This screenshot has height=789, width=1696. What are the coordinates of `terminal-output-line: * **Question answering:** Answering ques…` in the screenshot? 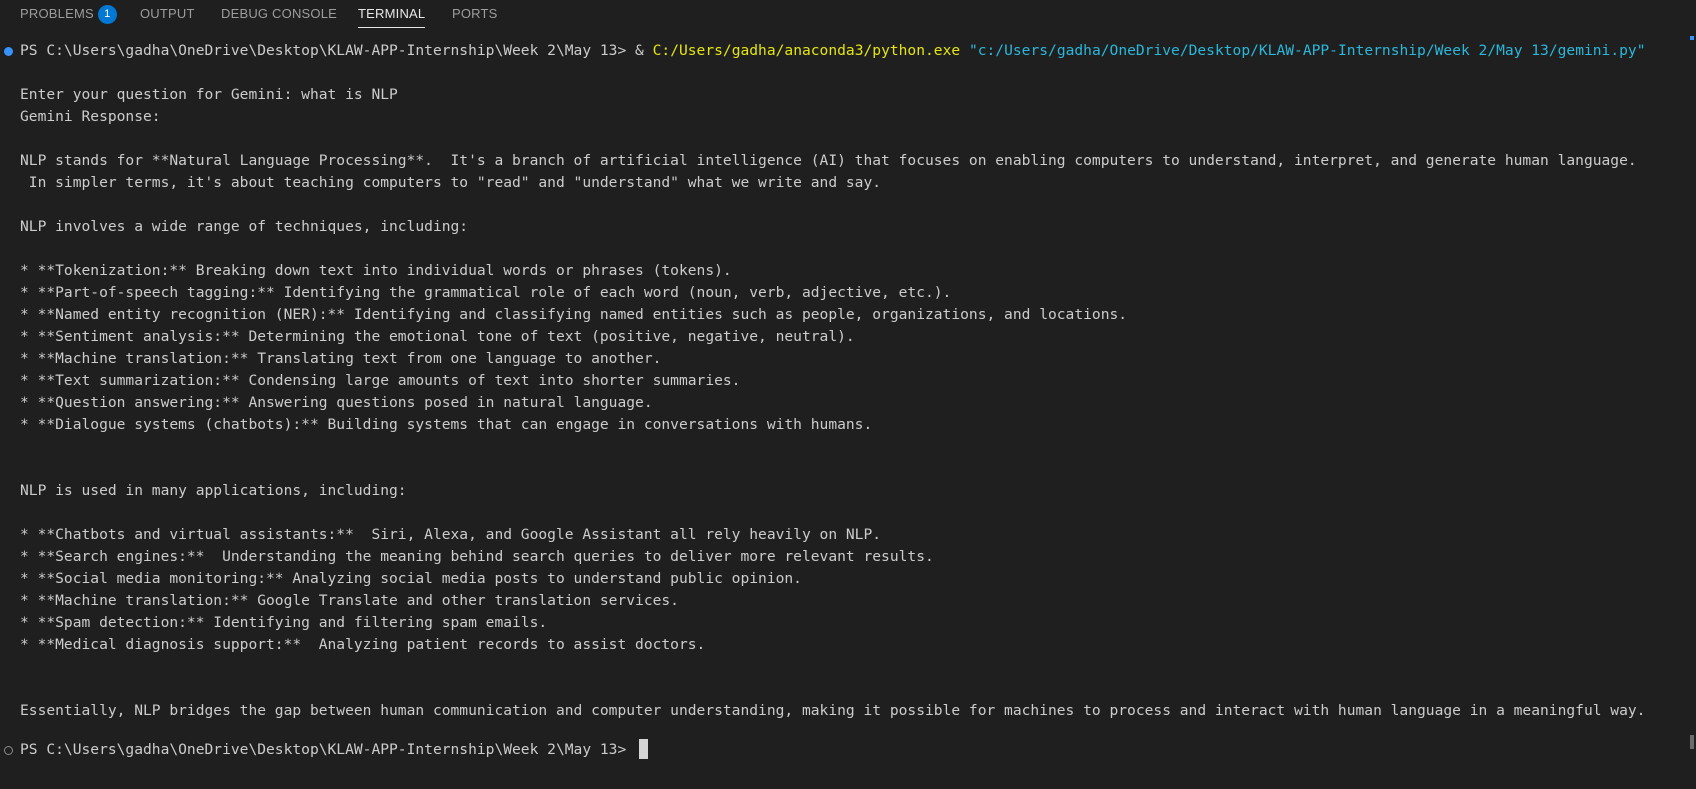 It's located at (336, 402).